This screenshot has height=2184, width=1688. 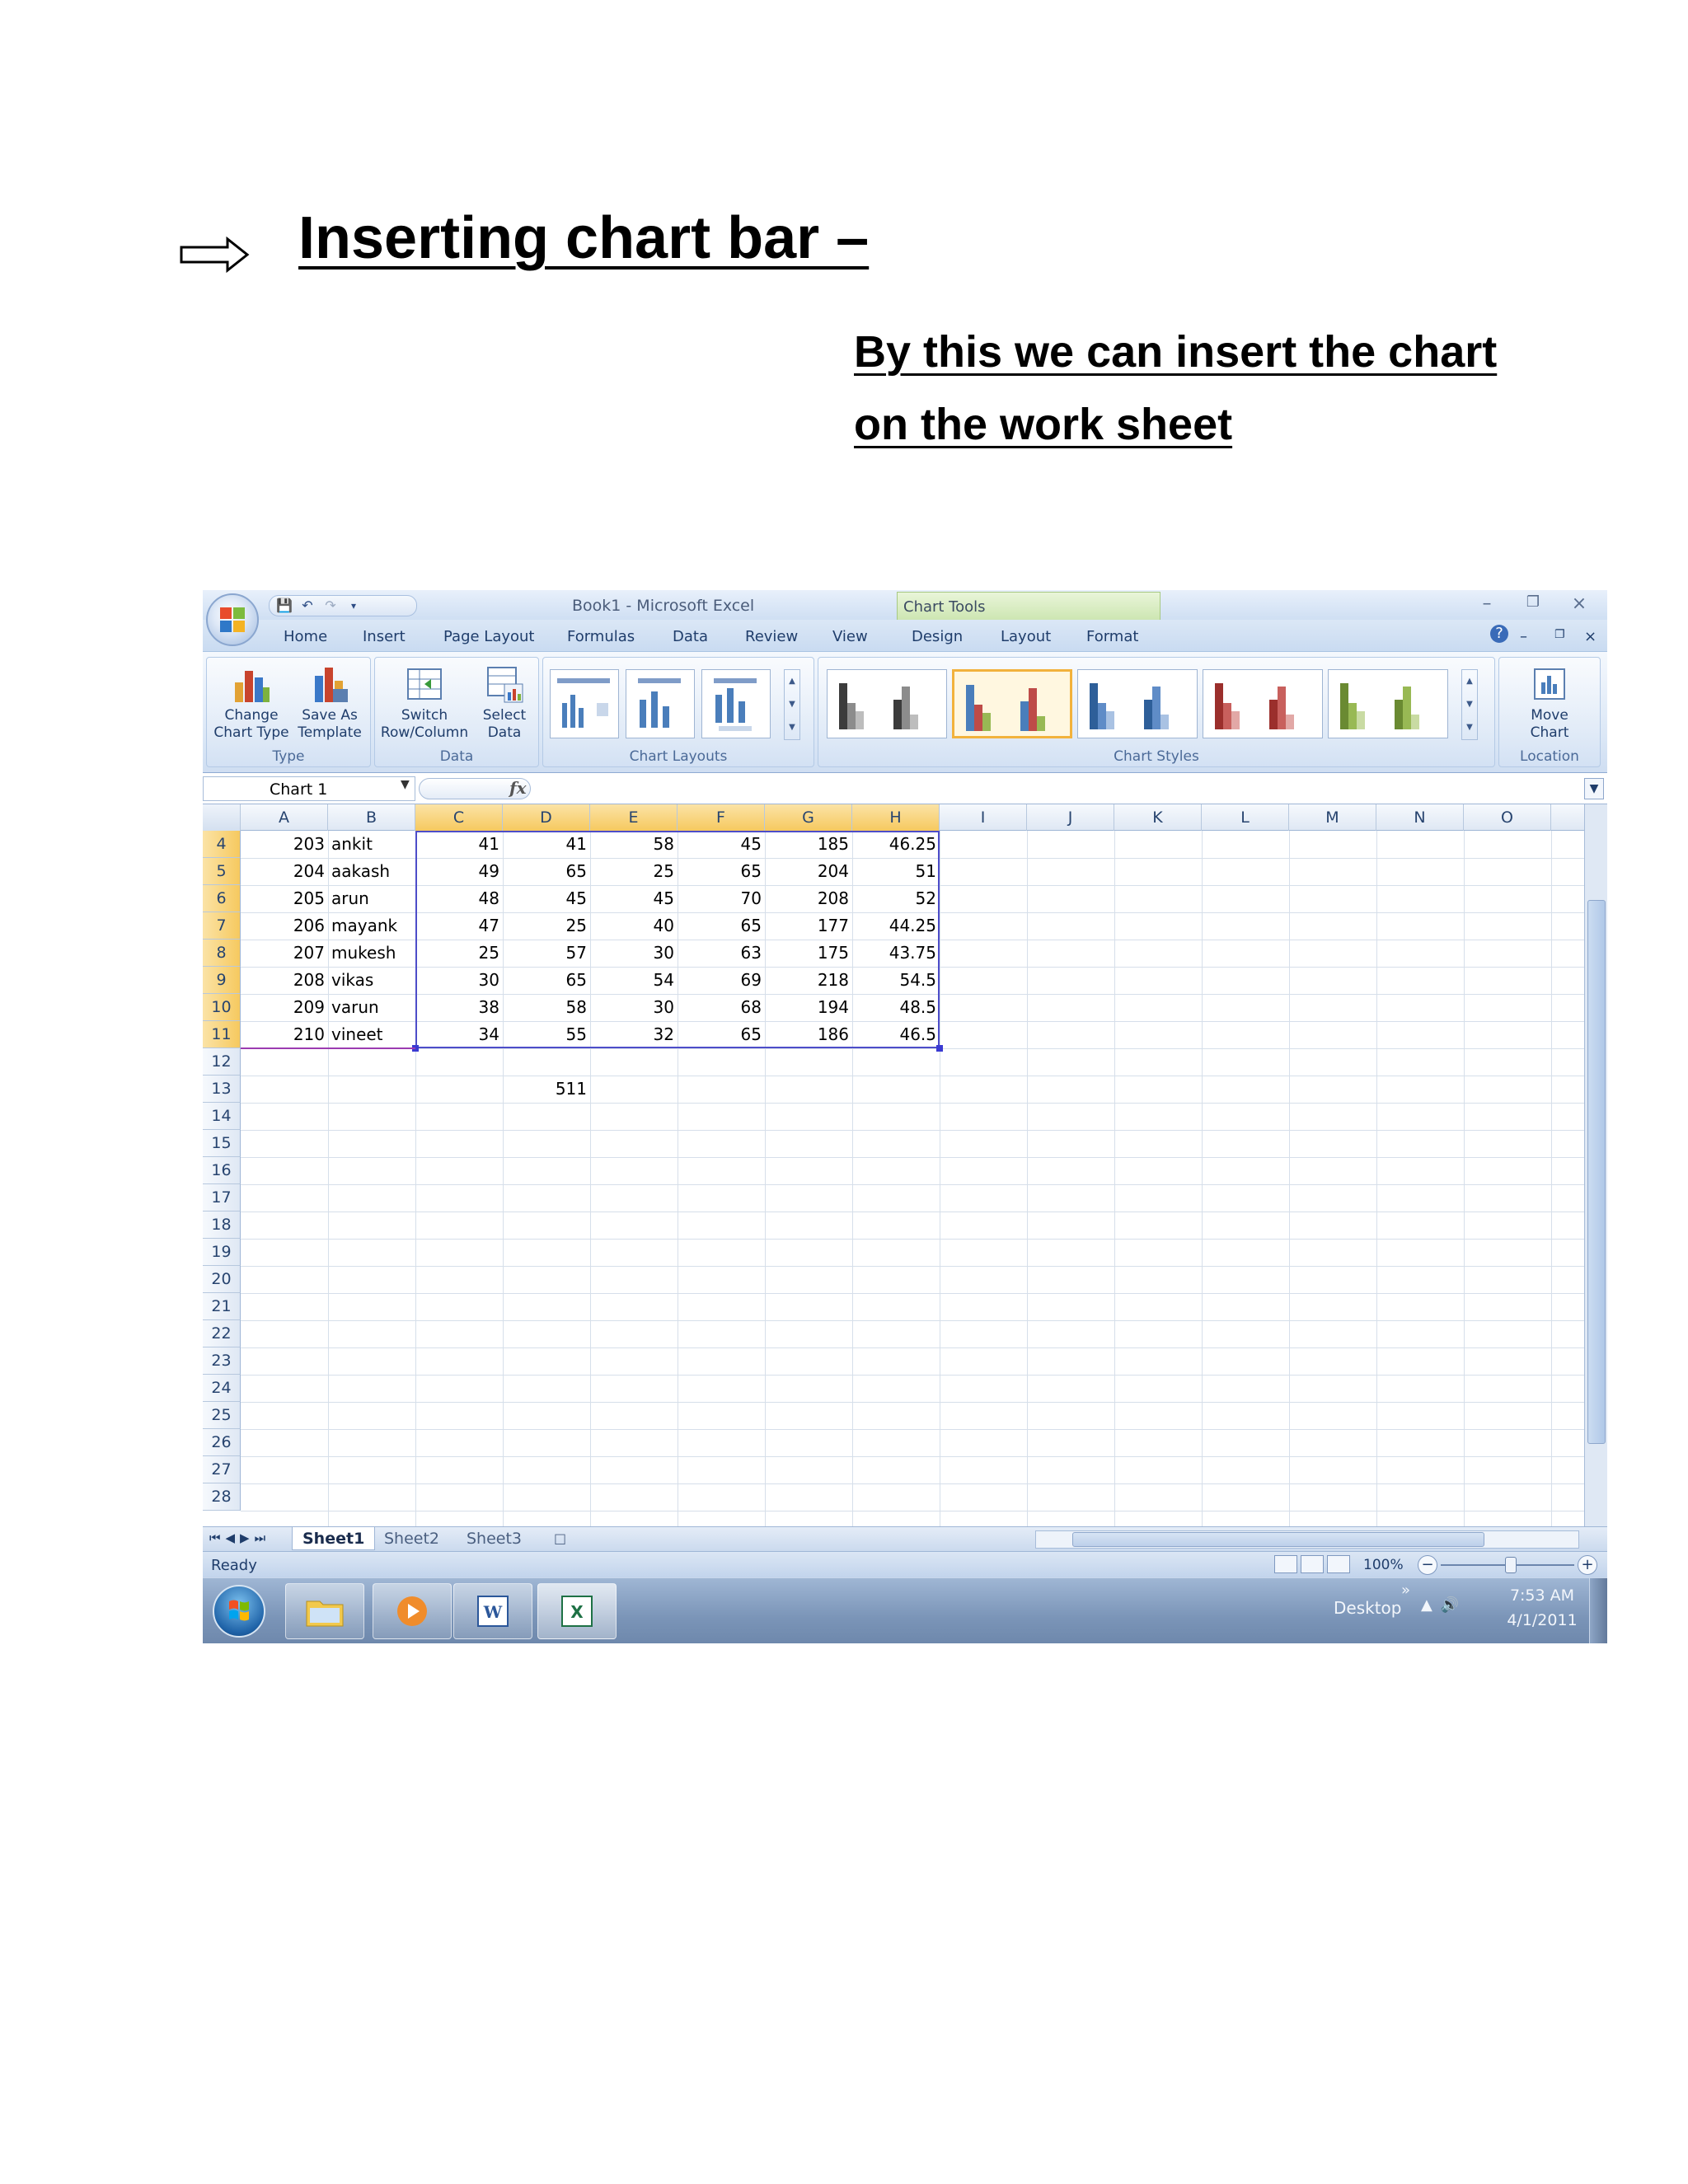 What do you see at coordinates (722, 898) in the screenshot?
I see `table-cell: 70` at bounding box center [722, 898].